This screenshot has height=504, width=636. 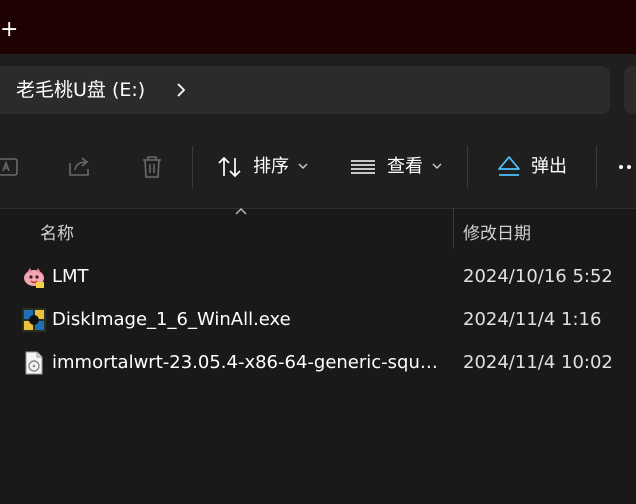 I want to click on file-date: 2024/11/4 10:02, so click(x=538, y=362).